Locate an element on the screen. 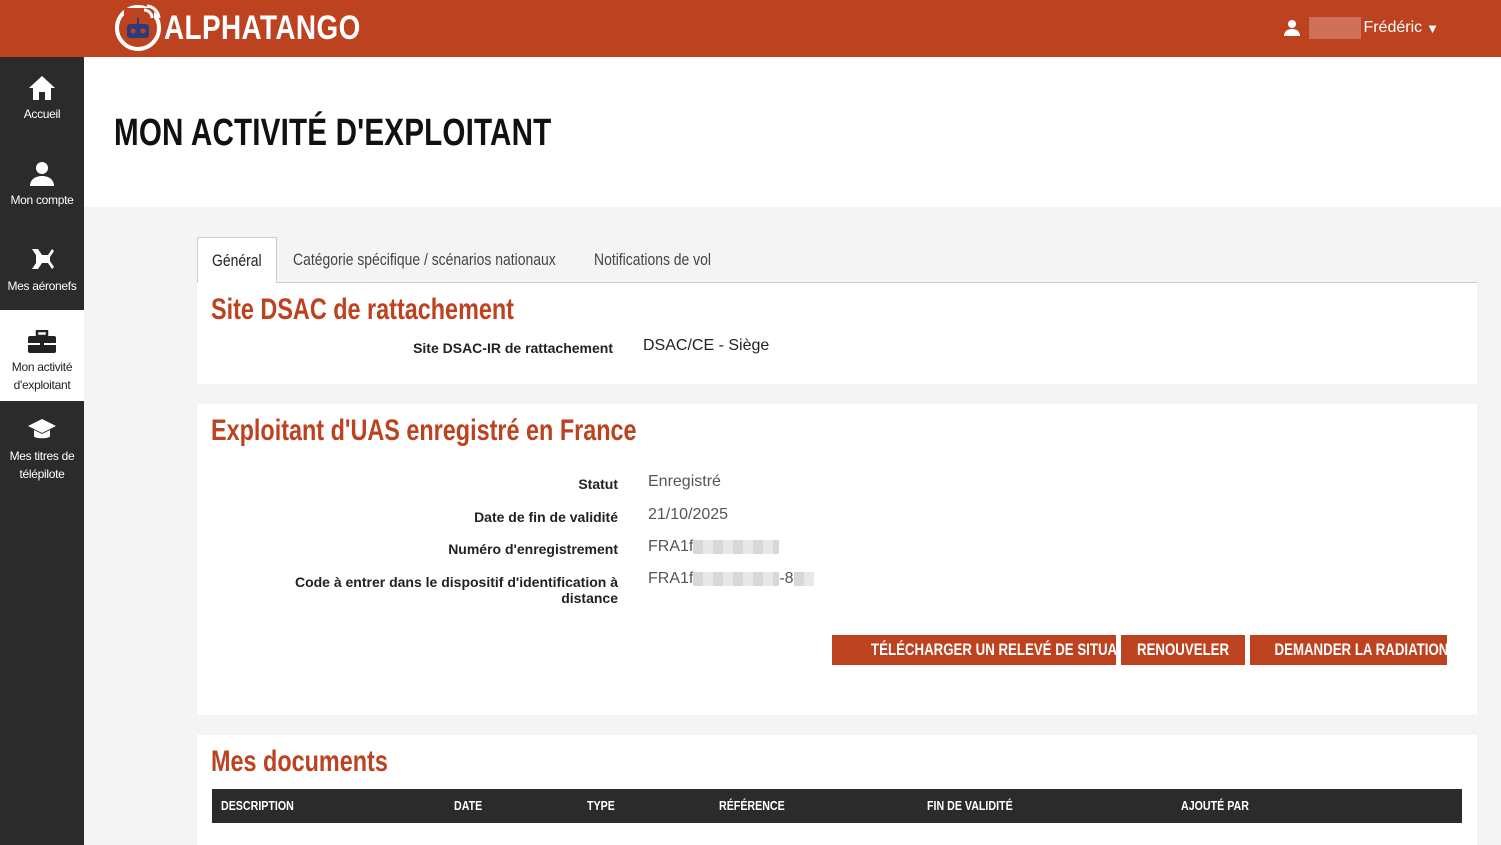 The width and height of the screenshot is (1501, 845). download-statement-button: TÉLÉCHARGER UN RELEVÉ DE SITUATION is located at coordinates (974, 650).